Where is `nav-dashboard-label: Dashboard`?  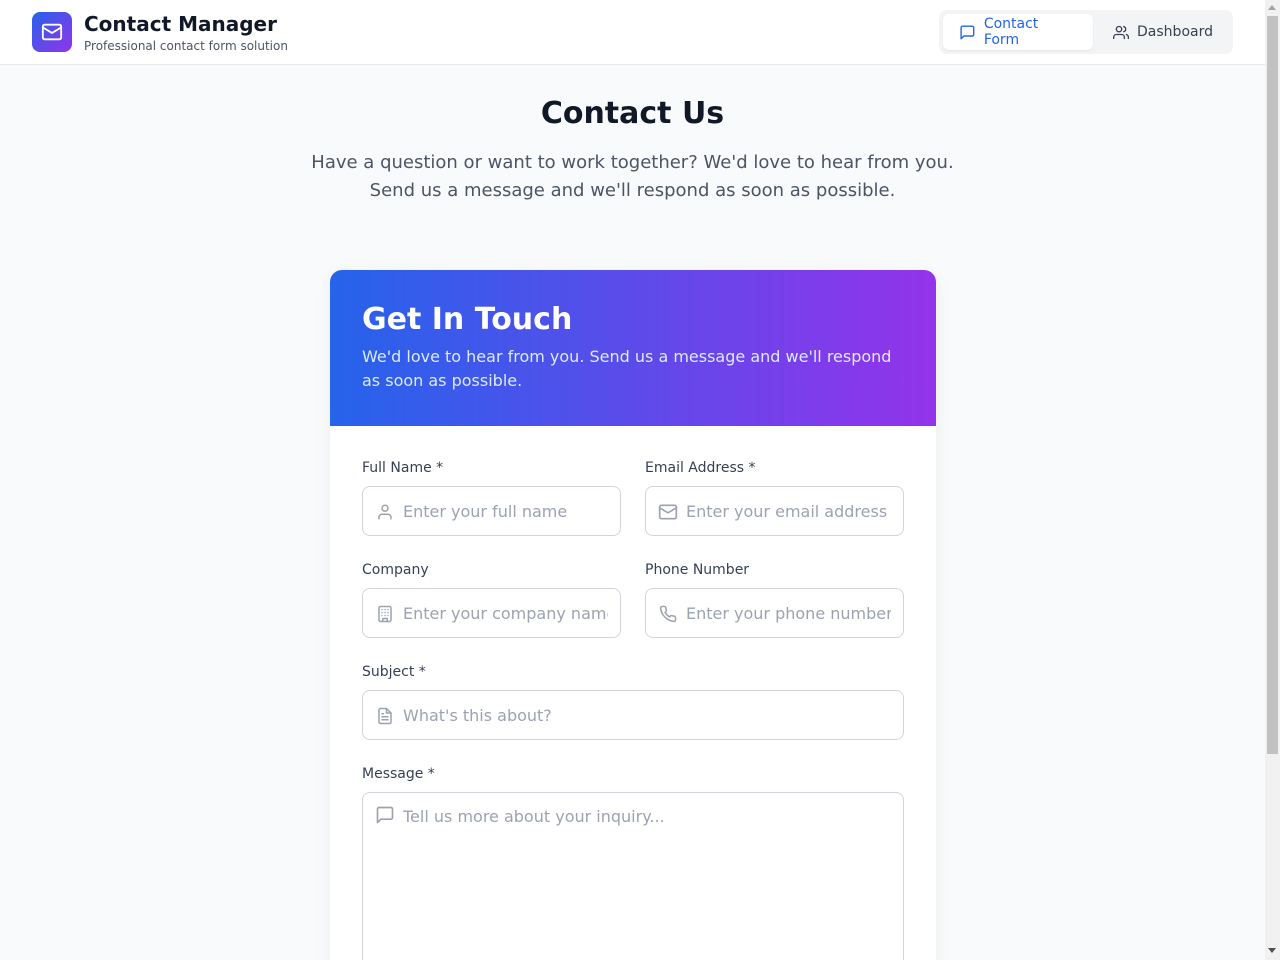
nav-dashboard-label: Dashboard is located at coordinates (1175, 32).